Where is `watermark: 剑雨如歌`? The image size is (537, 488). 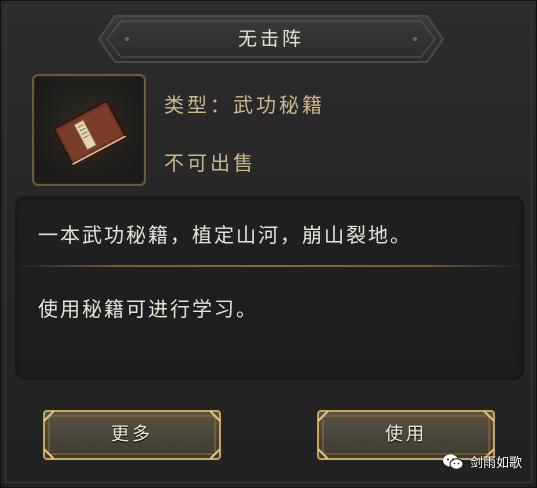
watermark: 剑雨如歌 is located at coordinates (482, 461).